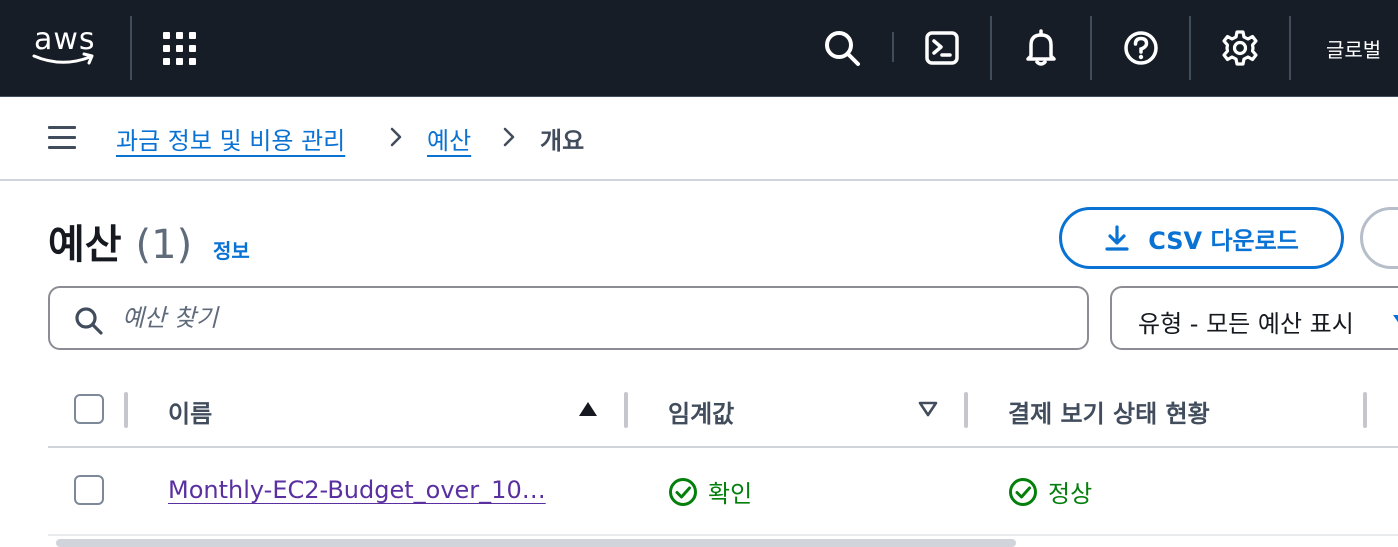  Describe the element at coordinates (701, 411) in the screenshot. I see `column-header-threshold: 임계값` at that location.